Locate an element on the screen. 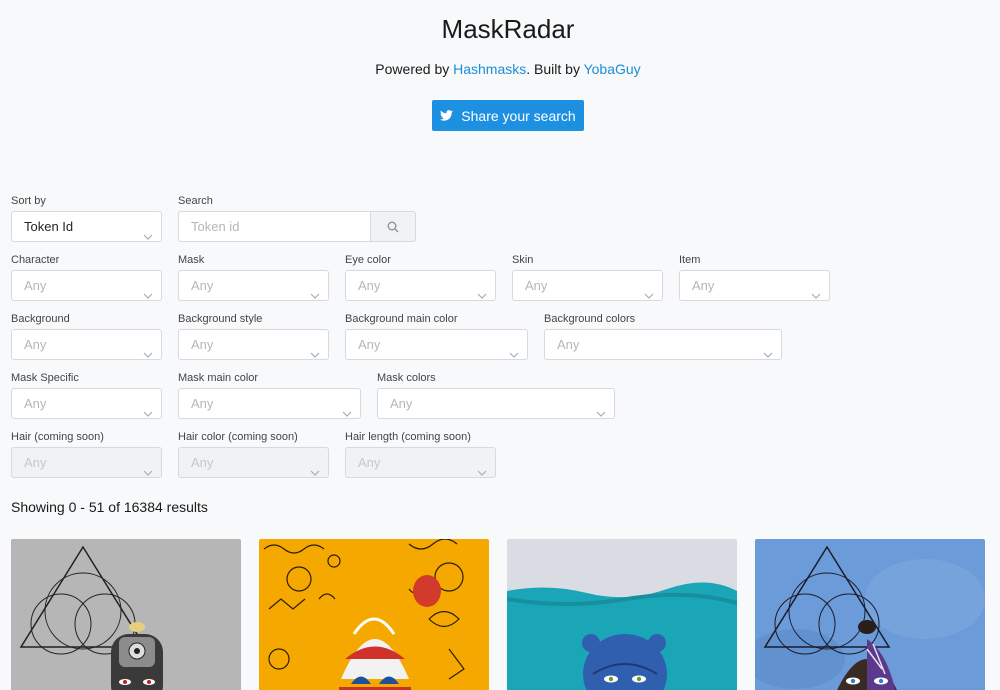 The width and height of the screenshot is (1000, 690). mask-colors-field: Mask colors Any is located at coordinates (496, 395).